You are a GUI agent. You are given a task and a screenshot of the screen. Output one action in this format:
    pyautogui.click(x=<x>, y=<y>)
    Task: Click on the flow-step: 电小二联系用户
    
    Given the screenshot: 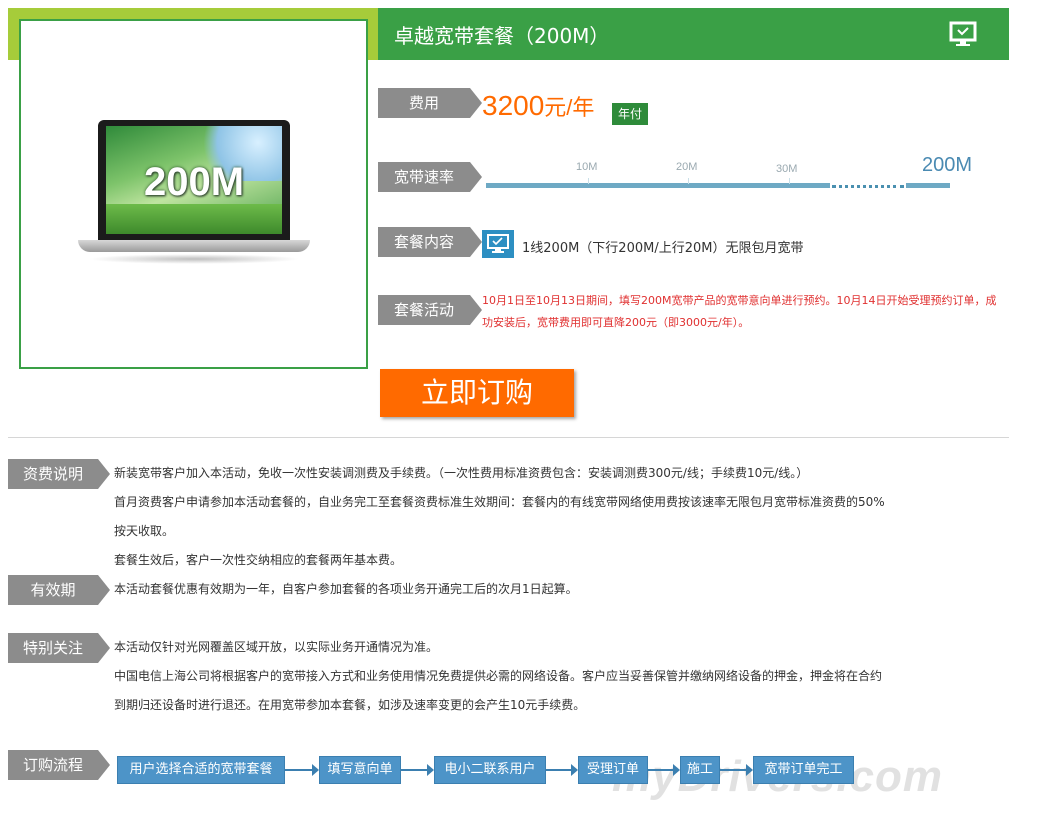 What is the action you would take?
    pyautogui.click(x=490, y=770)
    